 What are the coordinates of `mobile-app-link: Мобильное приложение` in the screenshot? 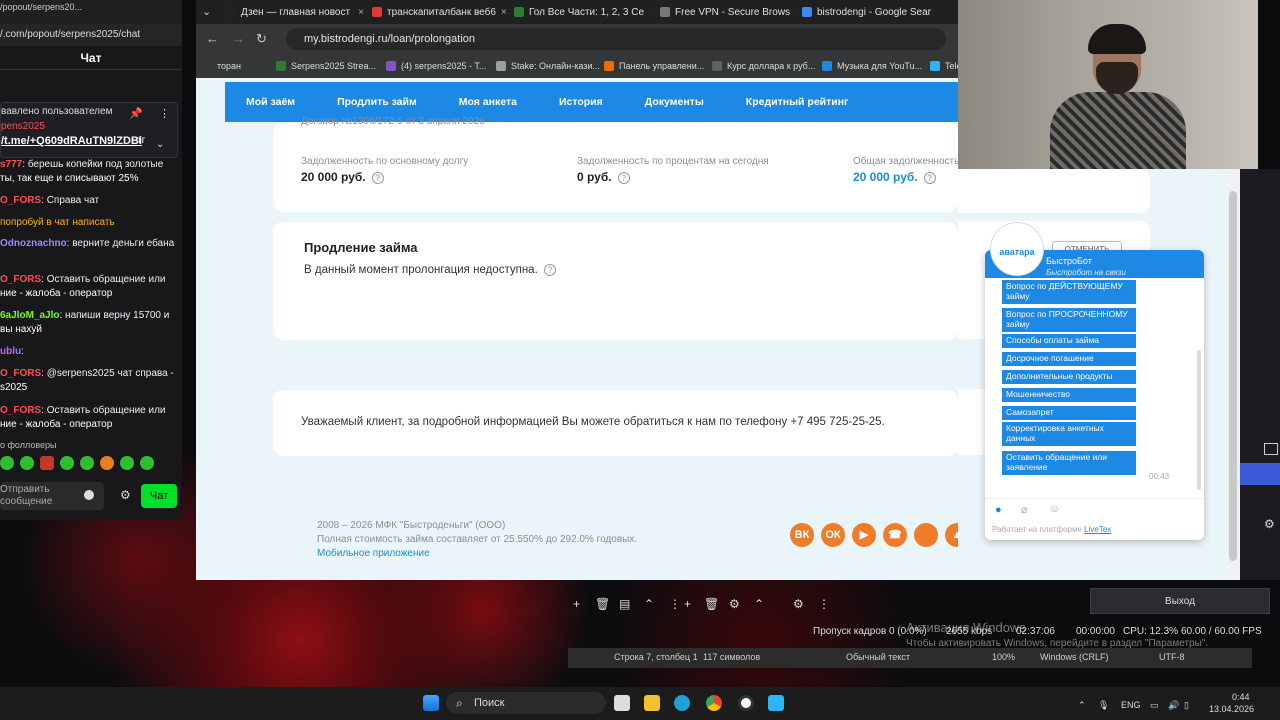 It's located at (373, 553).